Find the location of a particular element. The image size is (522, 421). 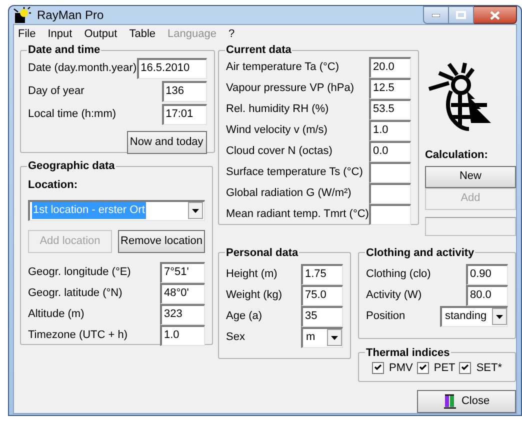

field-label: Geogr. latitude (°N) is located at coordinates (75, 293).